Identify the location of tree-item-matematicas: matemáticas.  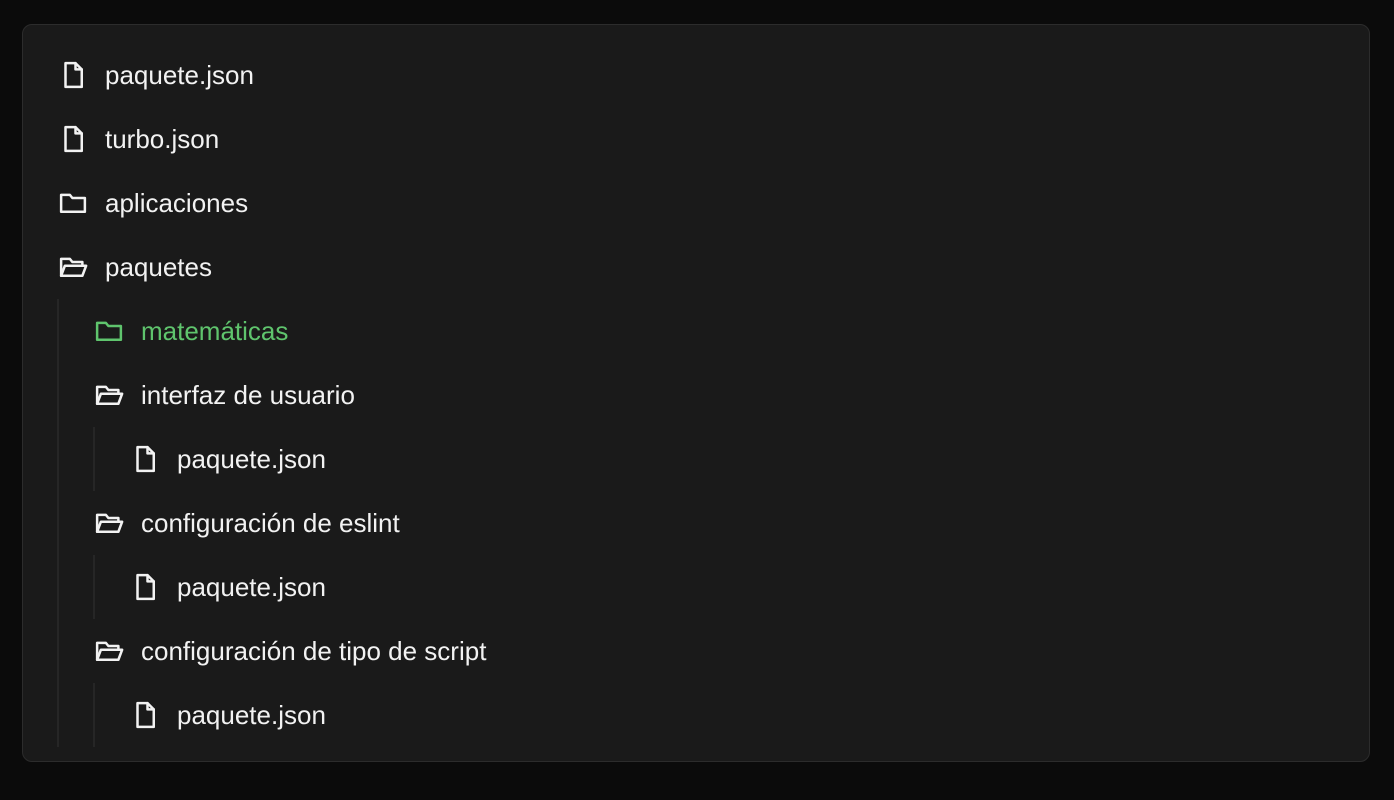
(721, 331).